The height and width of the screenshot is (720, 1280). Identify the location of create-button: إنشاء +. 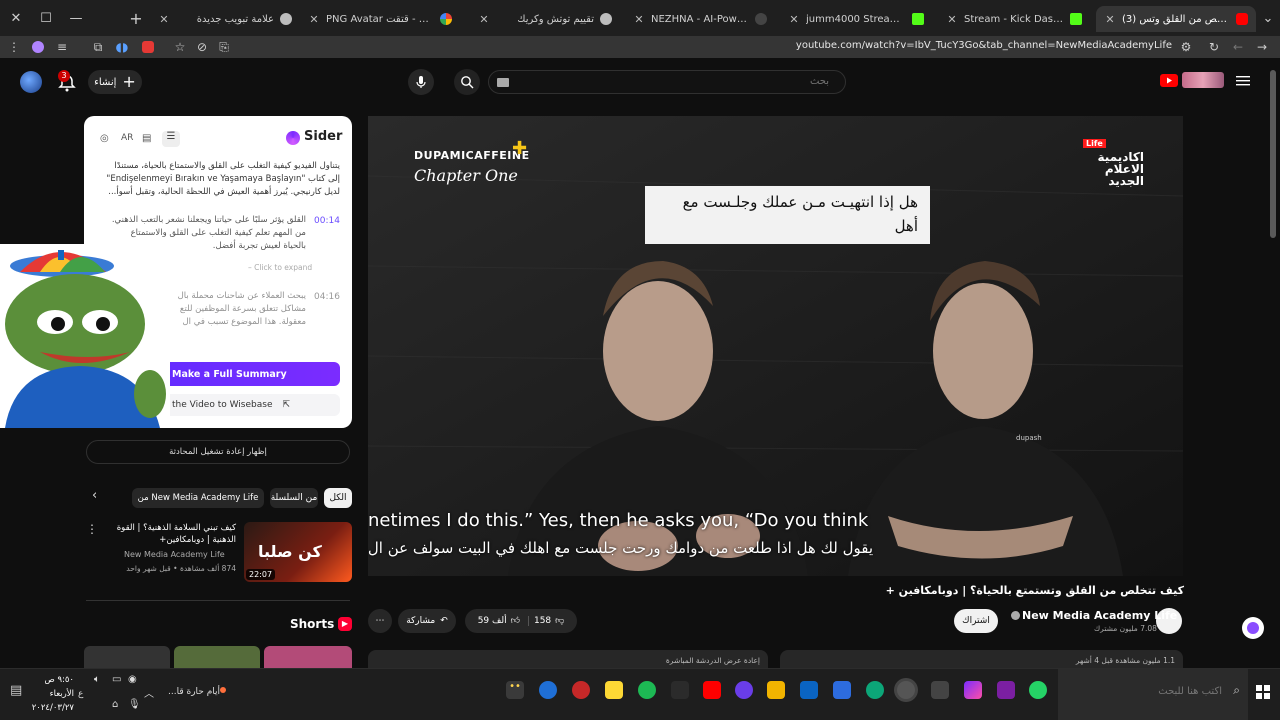
(115, 82).